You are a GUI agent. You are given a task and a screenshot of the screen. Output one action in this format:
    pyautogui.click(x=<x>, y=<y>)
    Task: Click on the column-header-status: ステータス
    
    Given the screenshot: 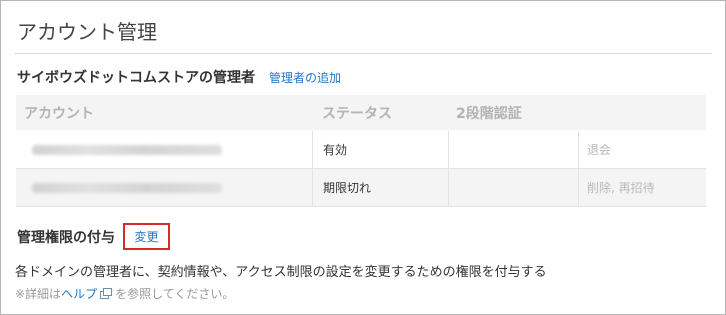 What is the action you would take?
    pyautogui.click(x=357, y=113)
    